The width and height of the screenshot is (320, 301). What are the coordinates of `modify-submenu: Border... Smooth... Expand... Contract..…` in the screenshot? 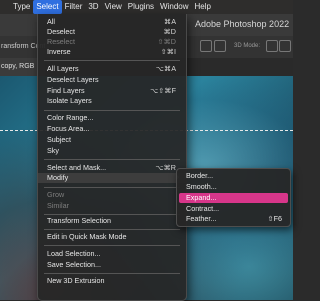 It's located at (233, 197).